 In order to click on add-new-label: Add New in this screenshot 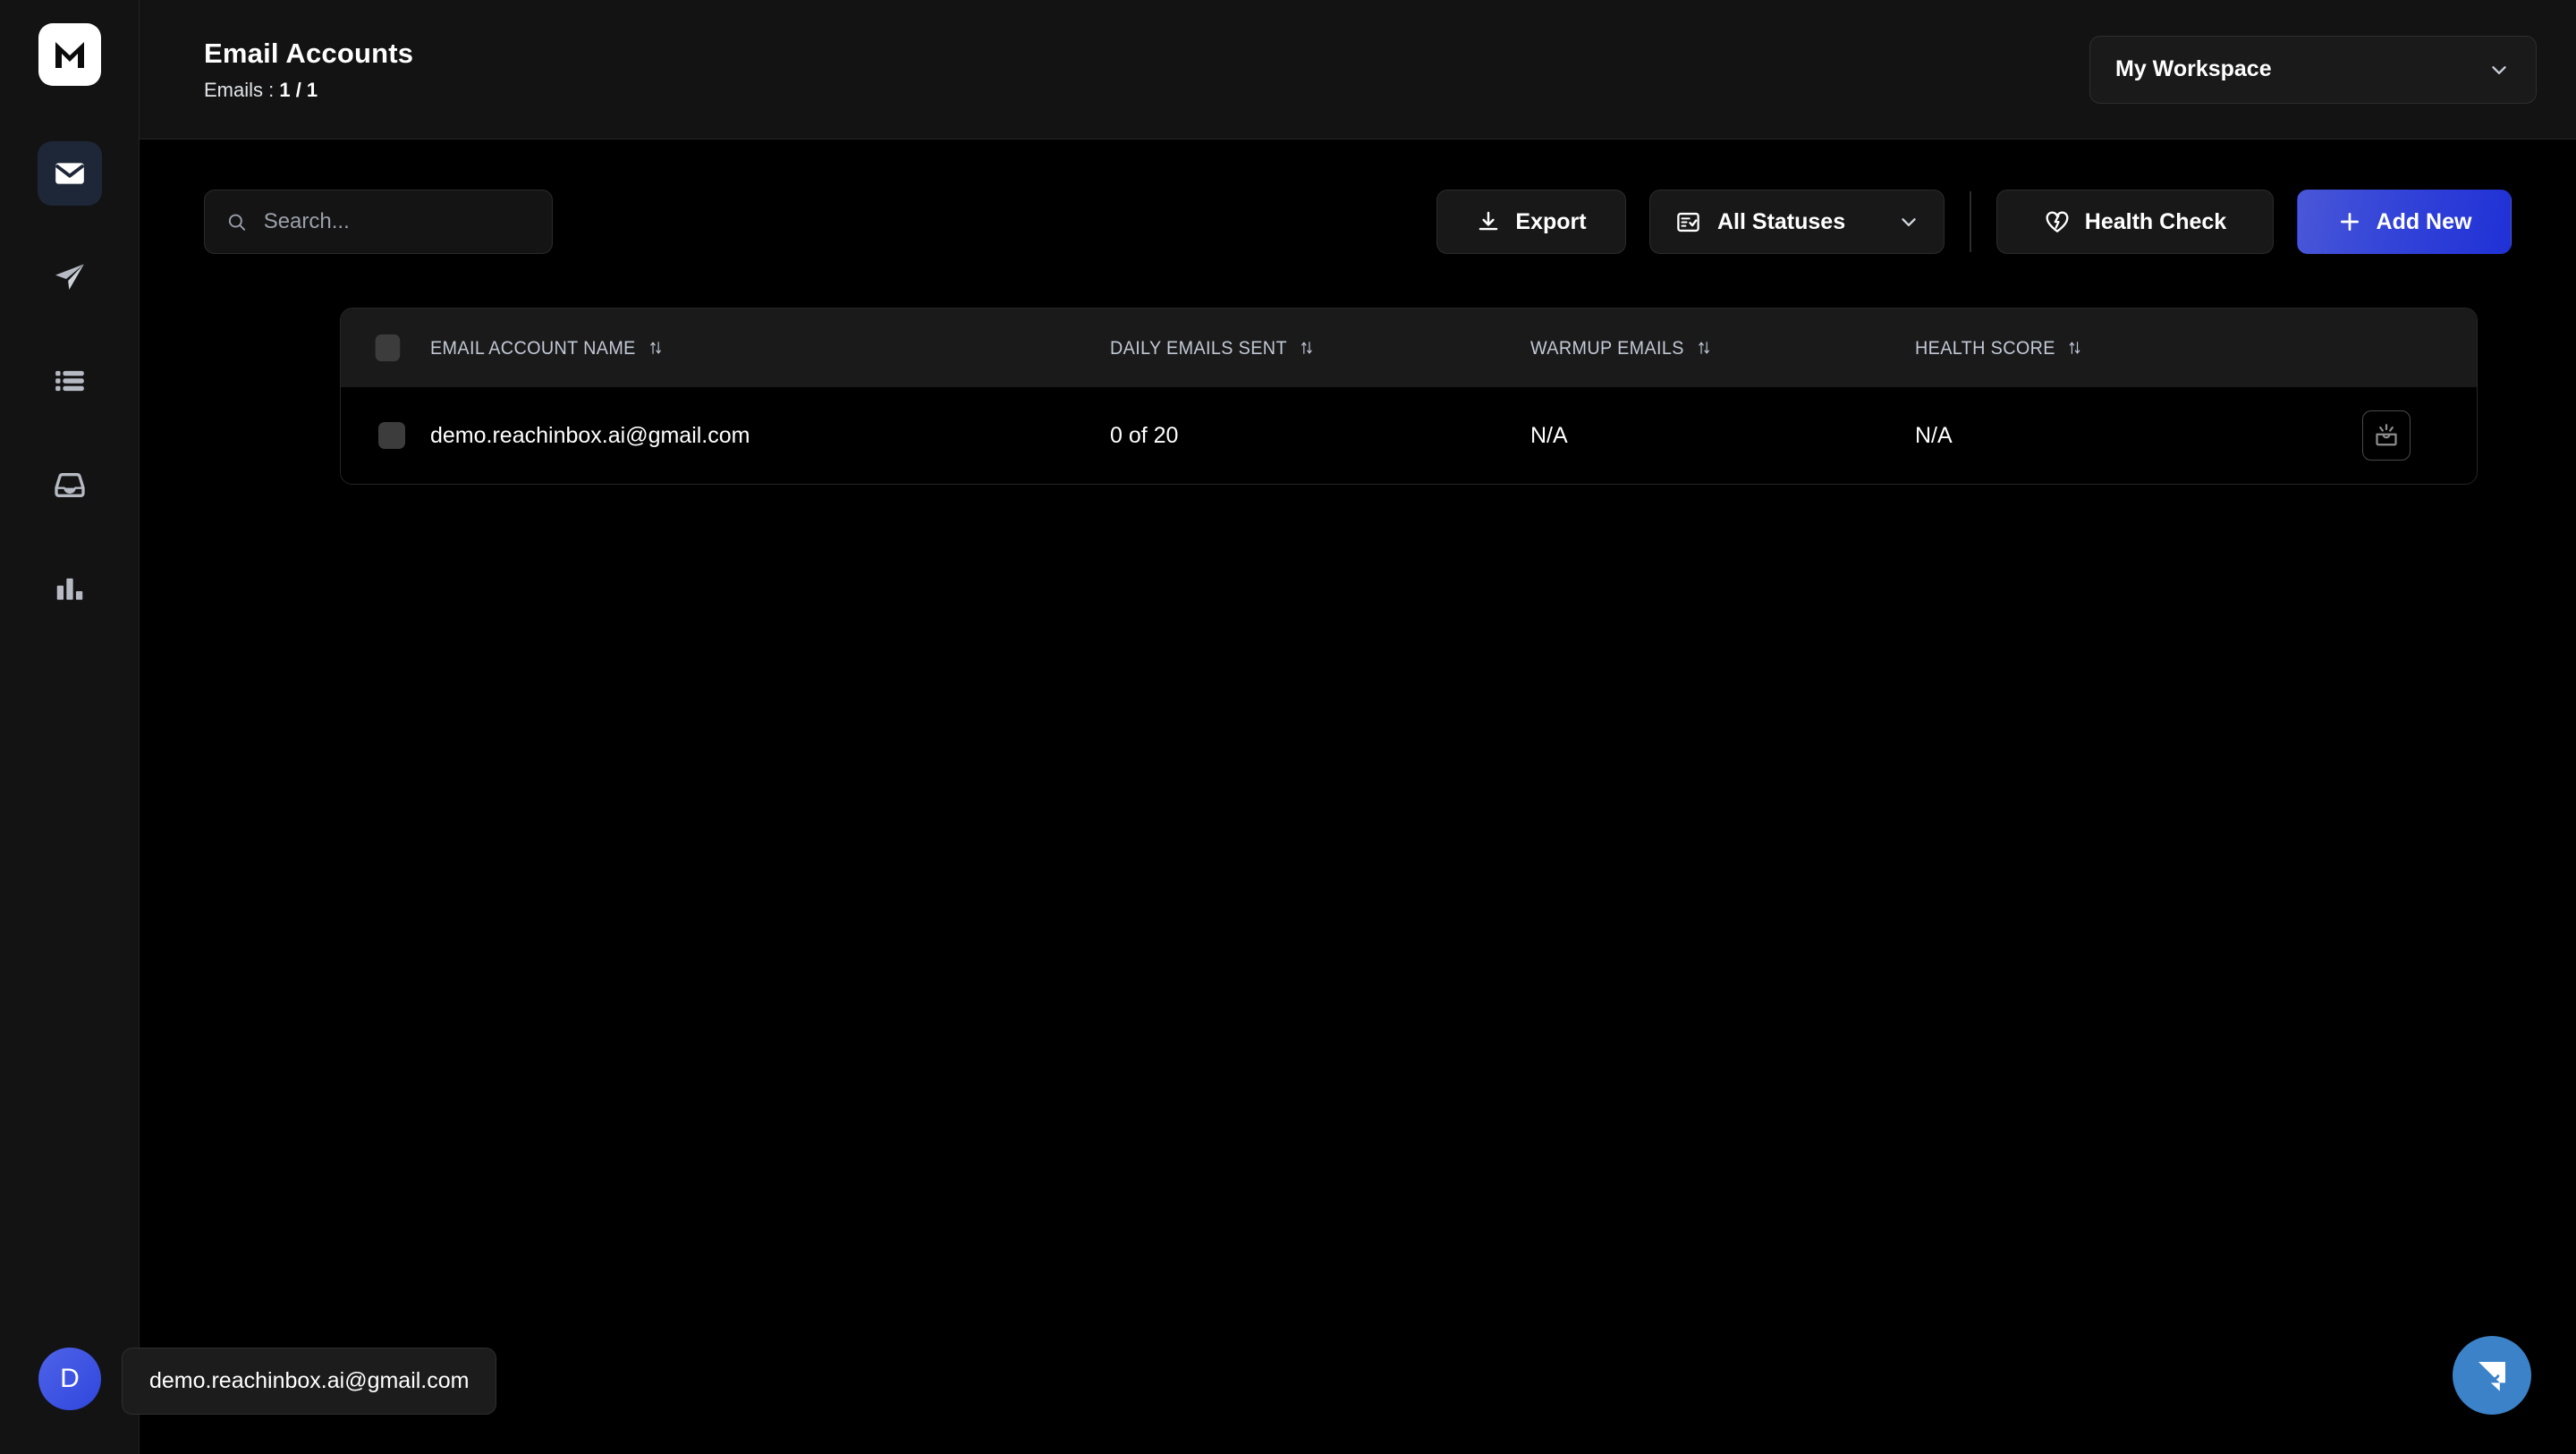, I will do `click(2424, 221)`.